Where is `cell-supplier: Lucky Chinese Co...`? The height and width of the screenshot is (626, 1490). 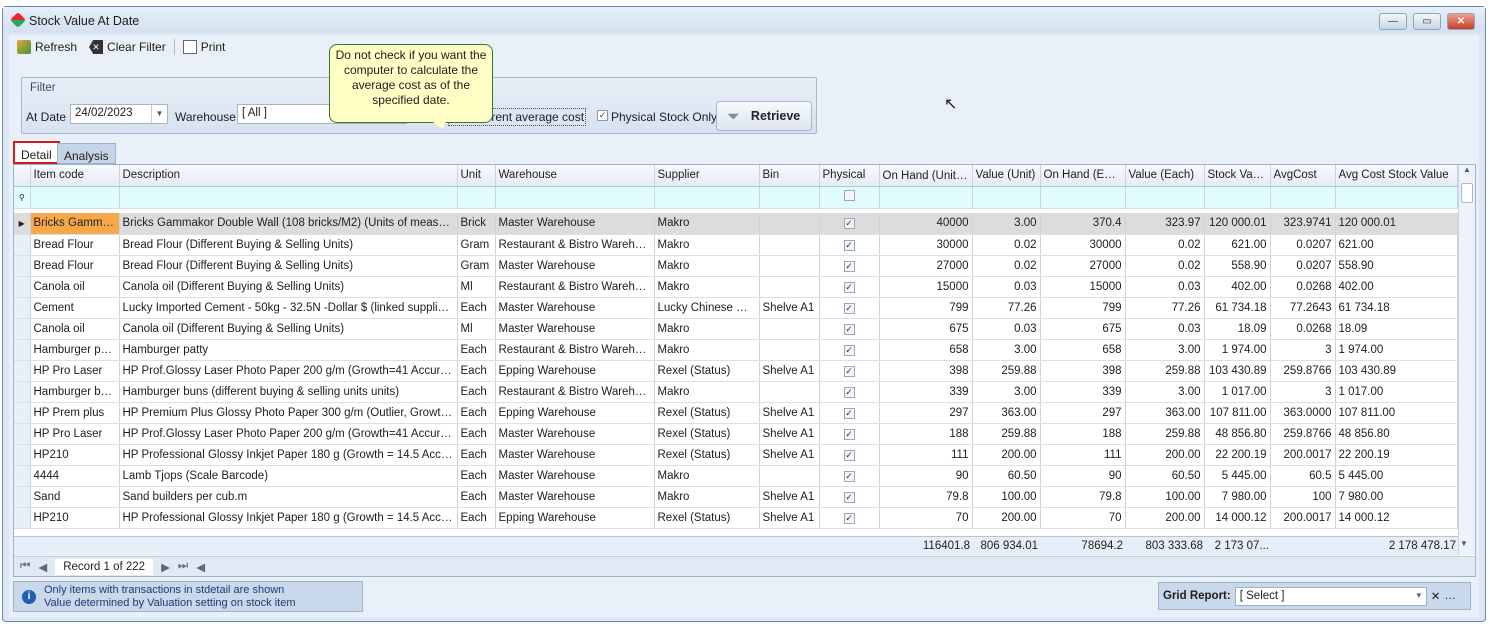 cell-supplier: Lucky Chinese Co... is located at coordinates (707, 308).